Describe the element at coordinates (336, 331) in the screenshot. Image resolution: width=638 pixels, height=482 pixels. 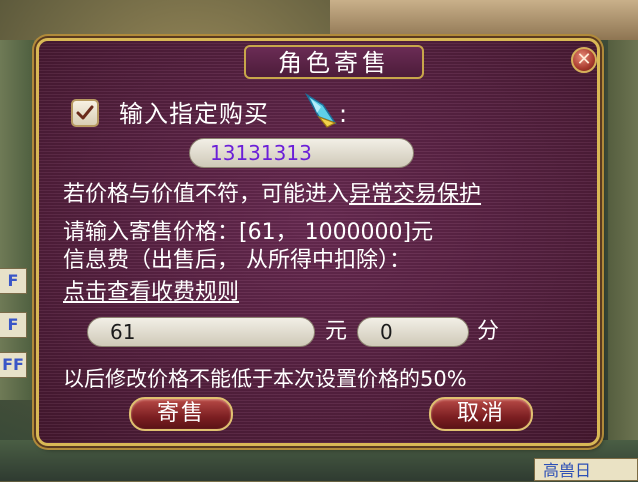
I see `unit-yuan-label: 元` at that location.